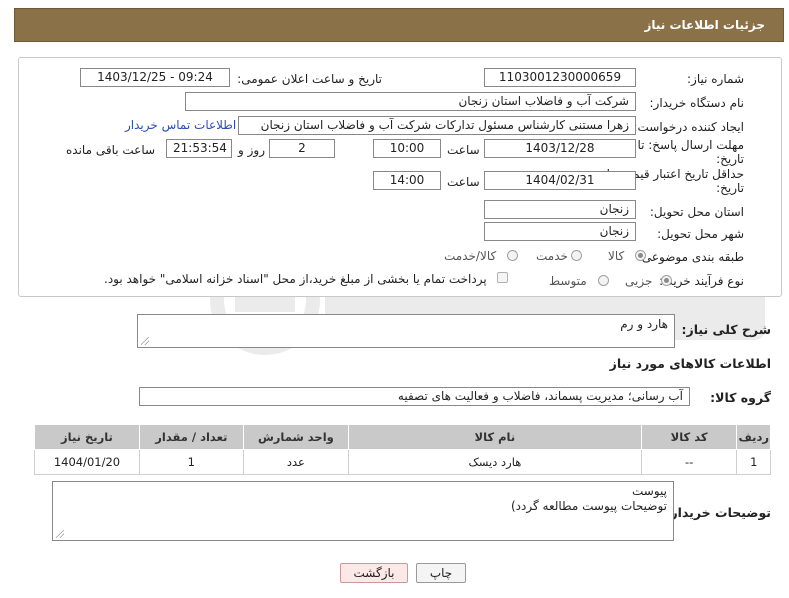  Describe the element at coordinates (199, 148) in the screenshot. I see `time-remaining-field: 21:53:54` at that location.